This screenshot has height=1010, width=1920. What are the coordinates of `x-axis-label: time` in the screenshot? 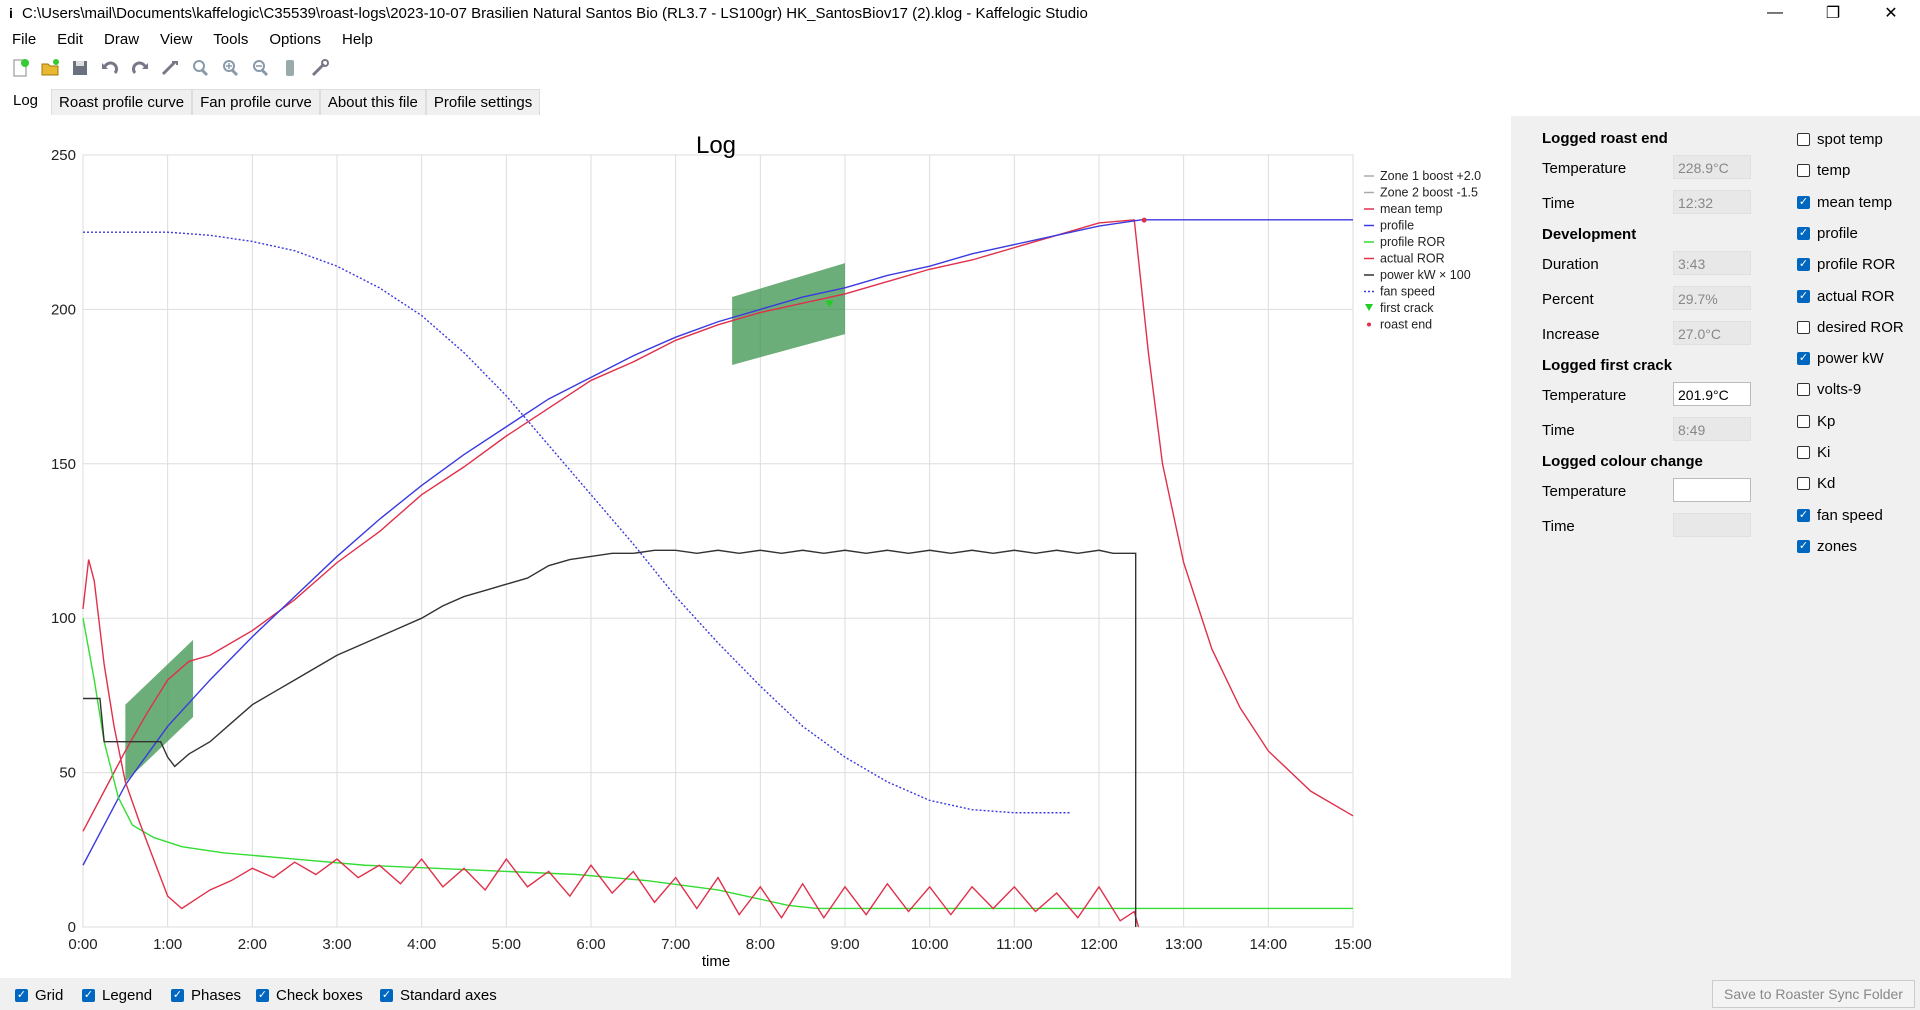 It's located at (716, 961).